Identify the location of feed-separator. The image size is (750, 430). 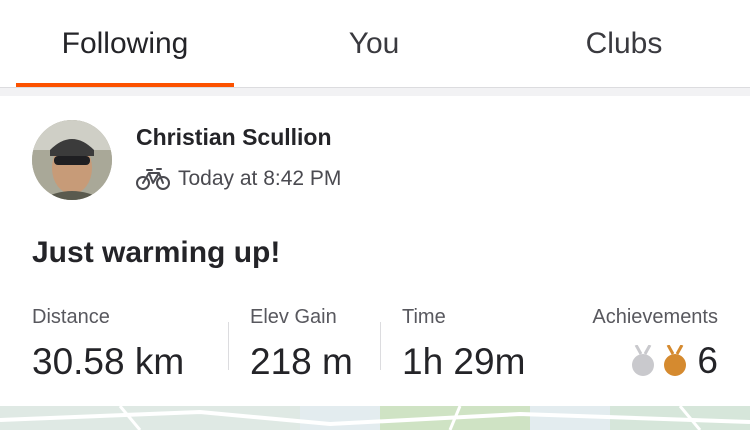
(375, 92).